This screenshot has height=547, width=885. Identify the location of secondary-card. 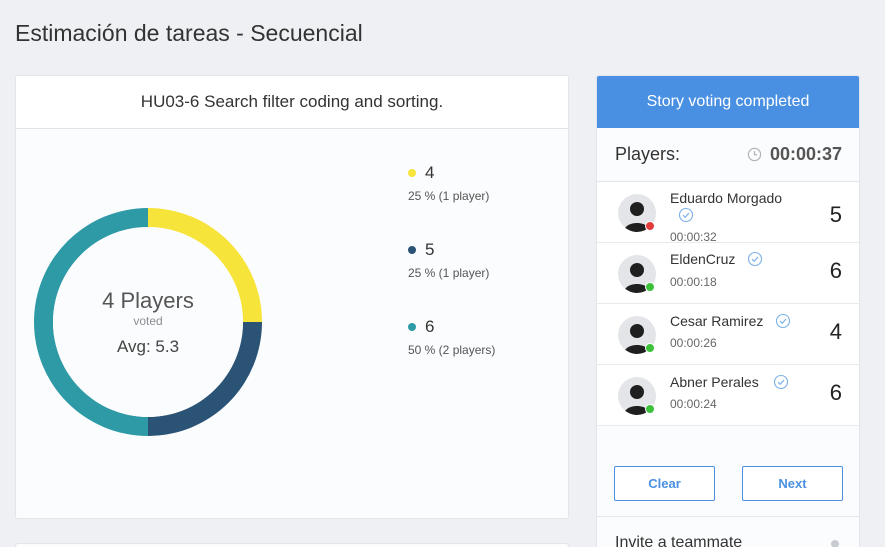
(292, 545).